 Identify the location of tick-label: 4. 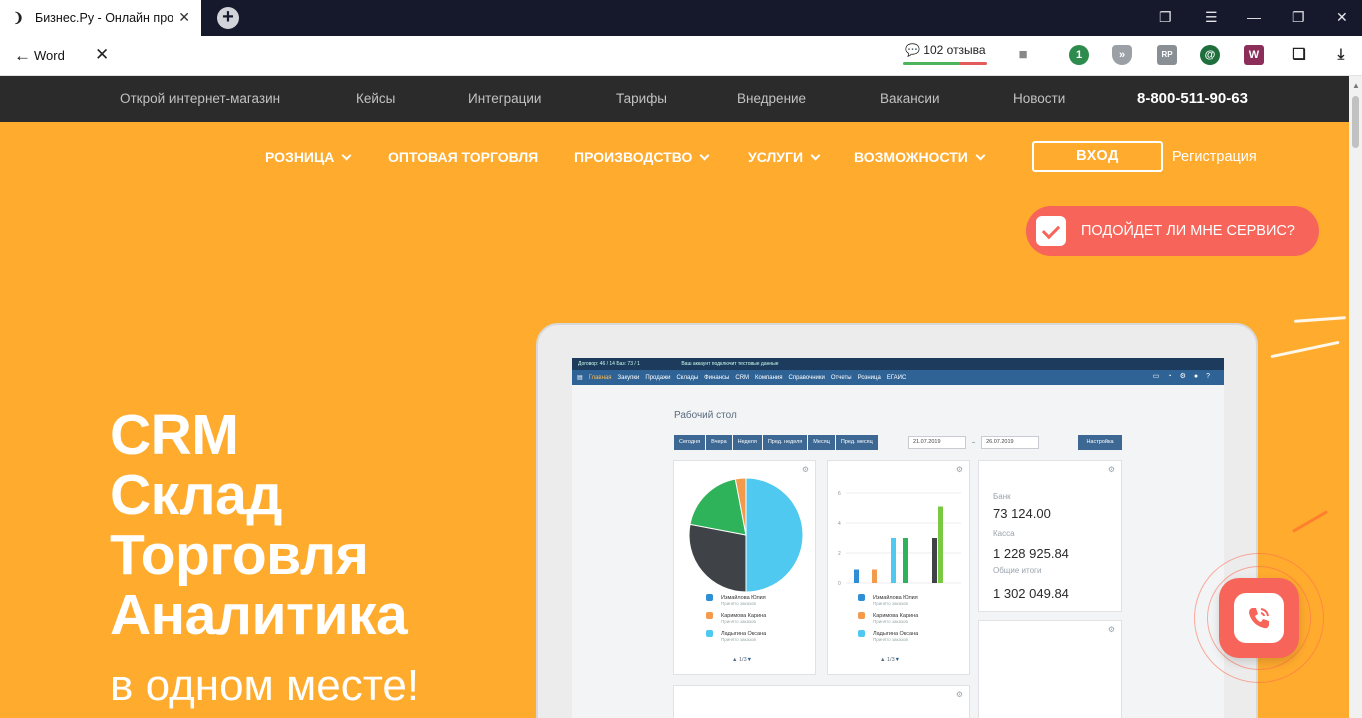
(839, 524).